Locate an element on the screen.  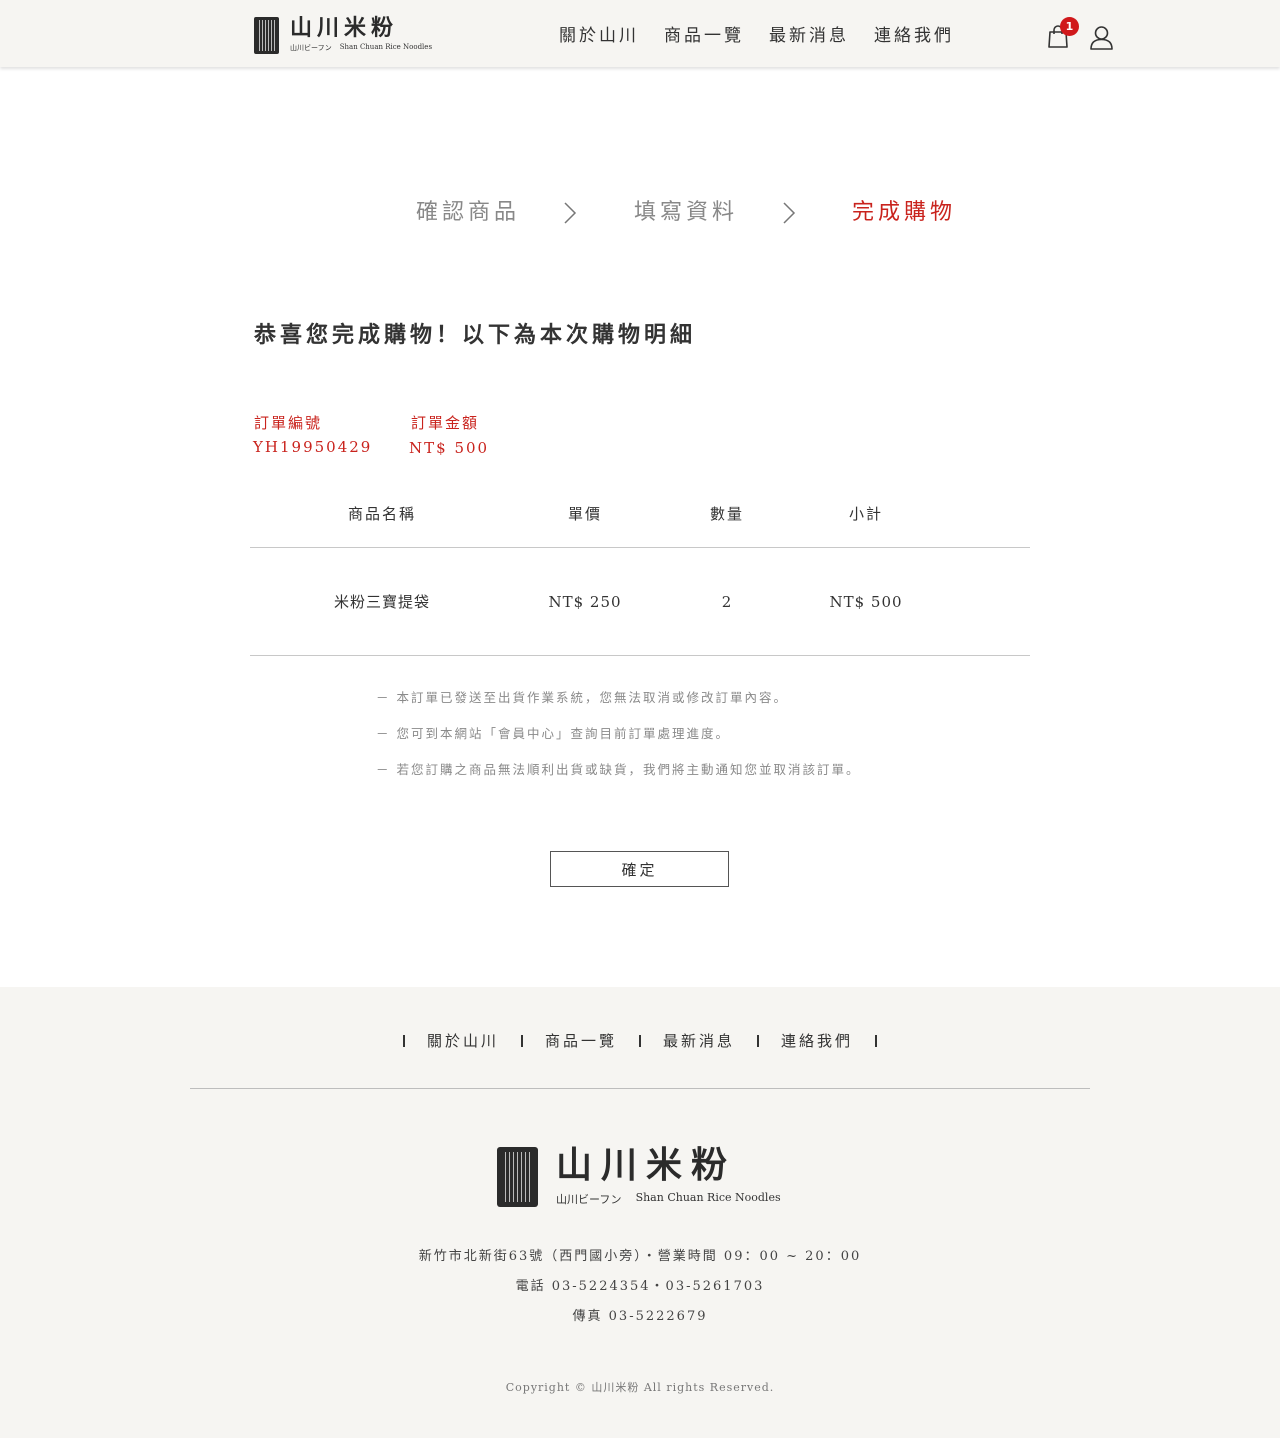
col-subtotal: 小計 is located at coordinates (865, 514).